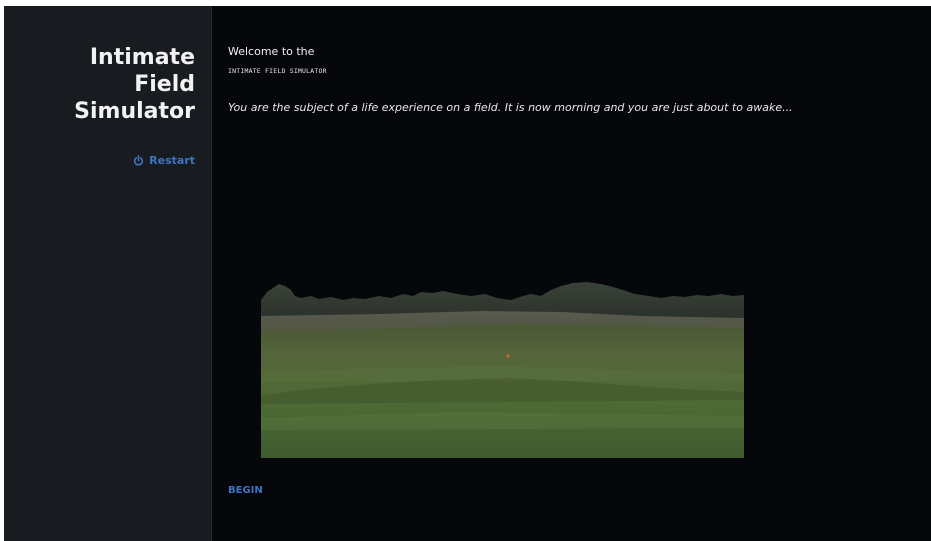  What do you see at coordinates (105, 84) in the screenshot?
I see `story-title: Intimate Field Simulator` at bounding box center [105, 84].